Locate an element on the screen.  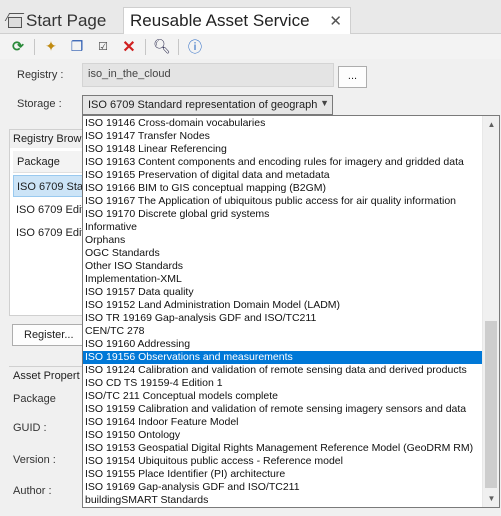
dropdown-option: Informative is located at coordinates (282, 227).